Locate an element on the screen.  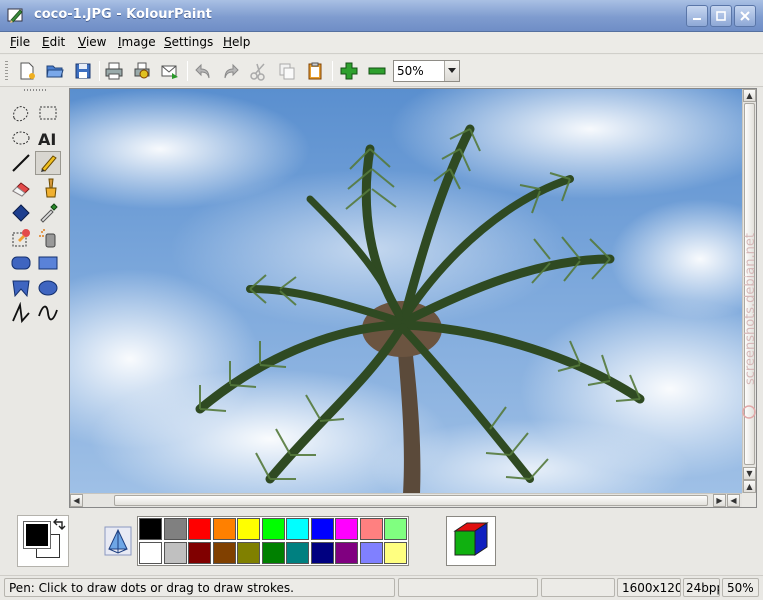
polygon-tool is located at coordinates (21, 288).